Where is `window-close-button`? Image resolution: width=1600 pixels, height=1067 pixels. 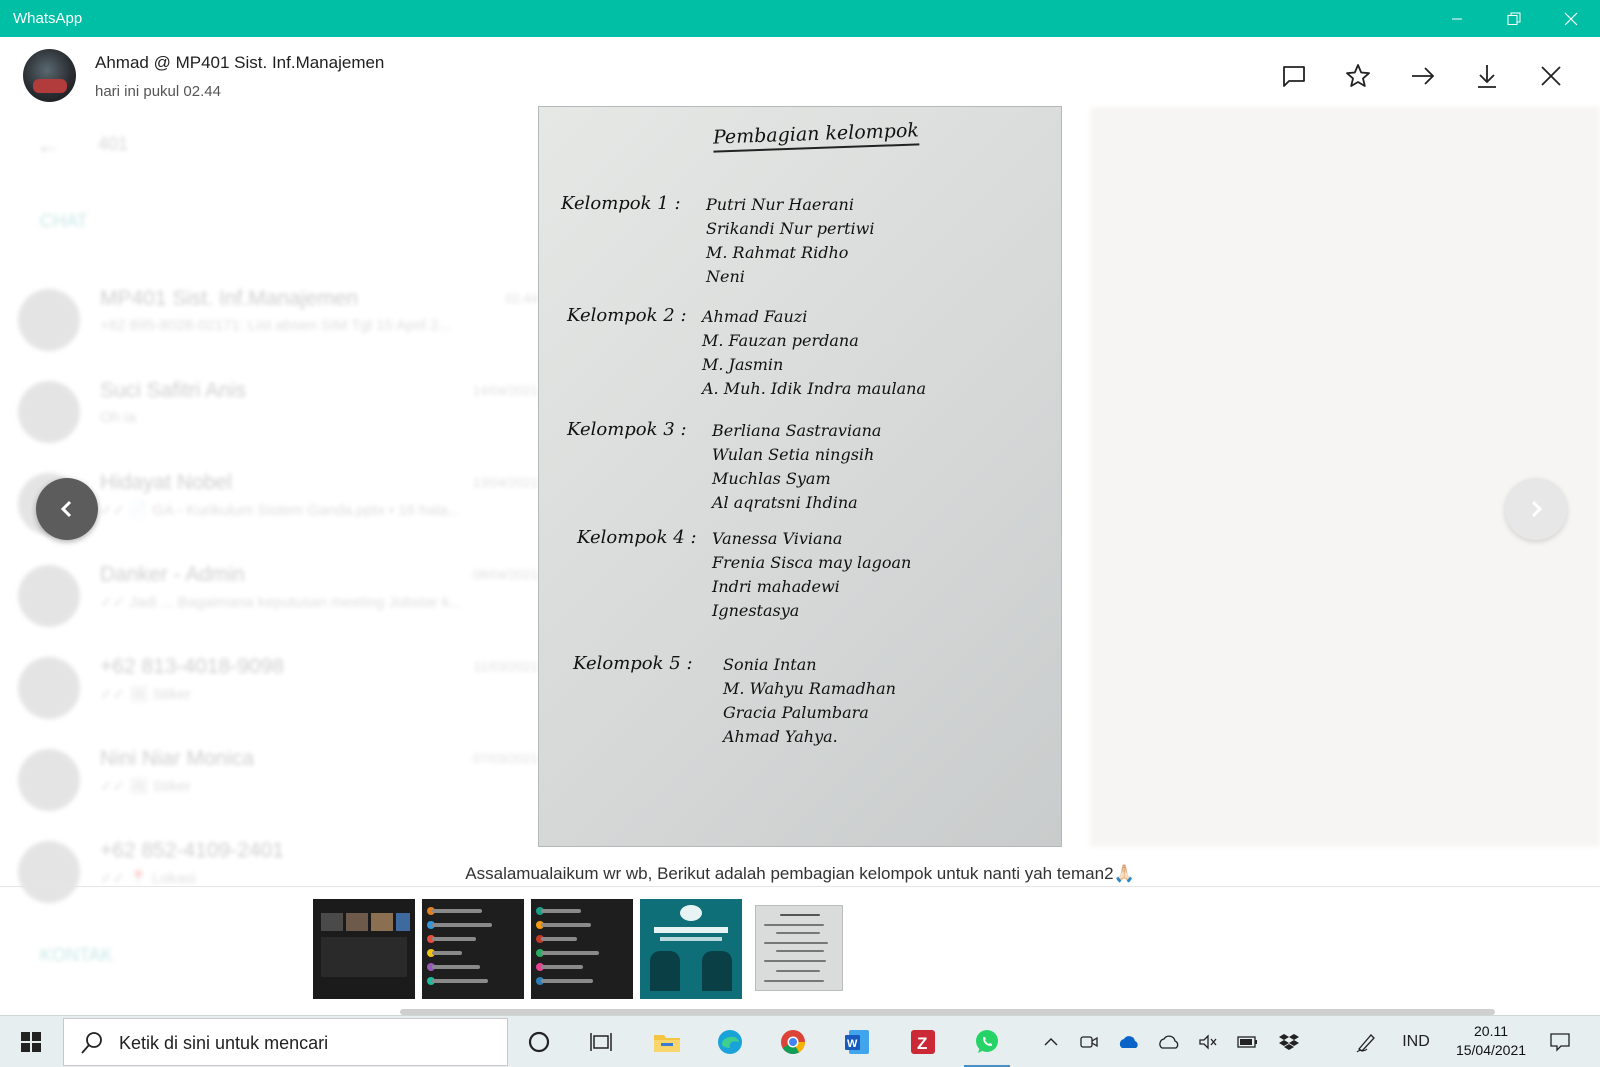
window-close-button is located at coordinates (1571, 18).